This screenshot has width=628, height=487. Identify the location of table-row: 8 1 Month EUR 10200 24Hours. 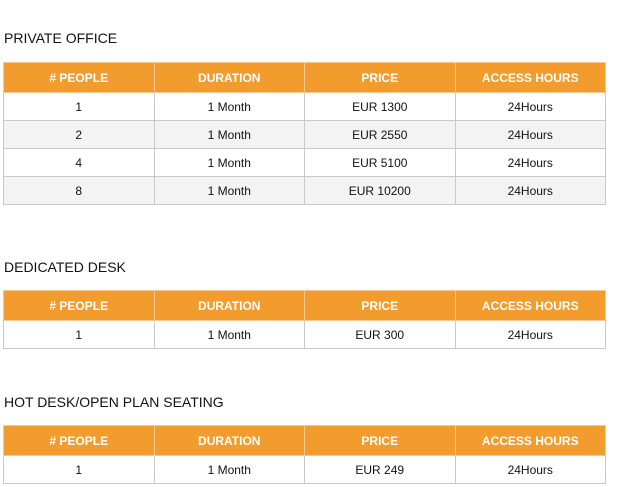
(304, 190).